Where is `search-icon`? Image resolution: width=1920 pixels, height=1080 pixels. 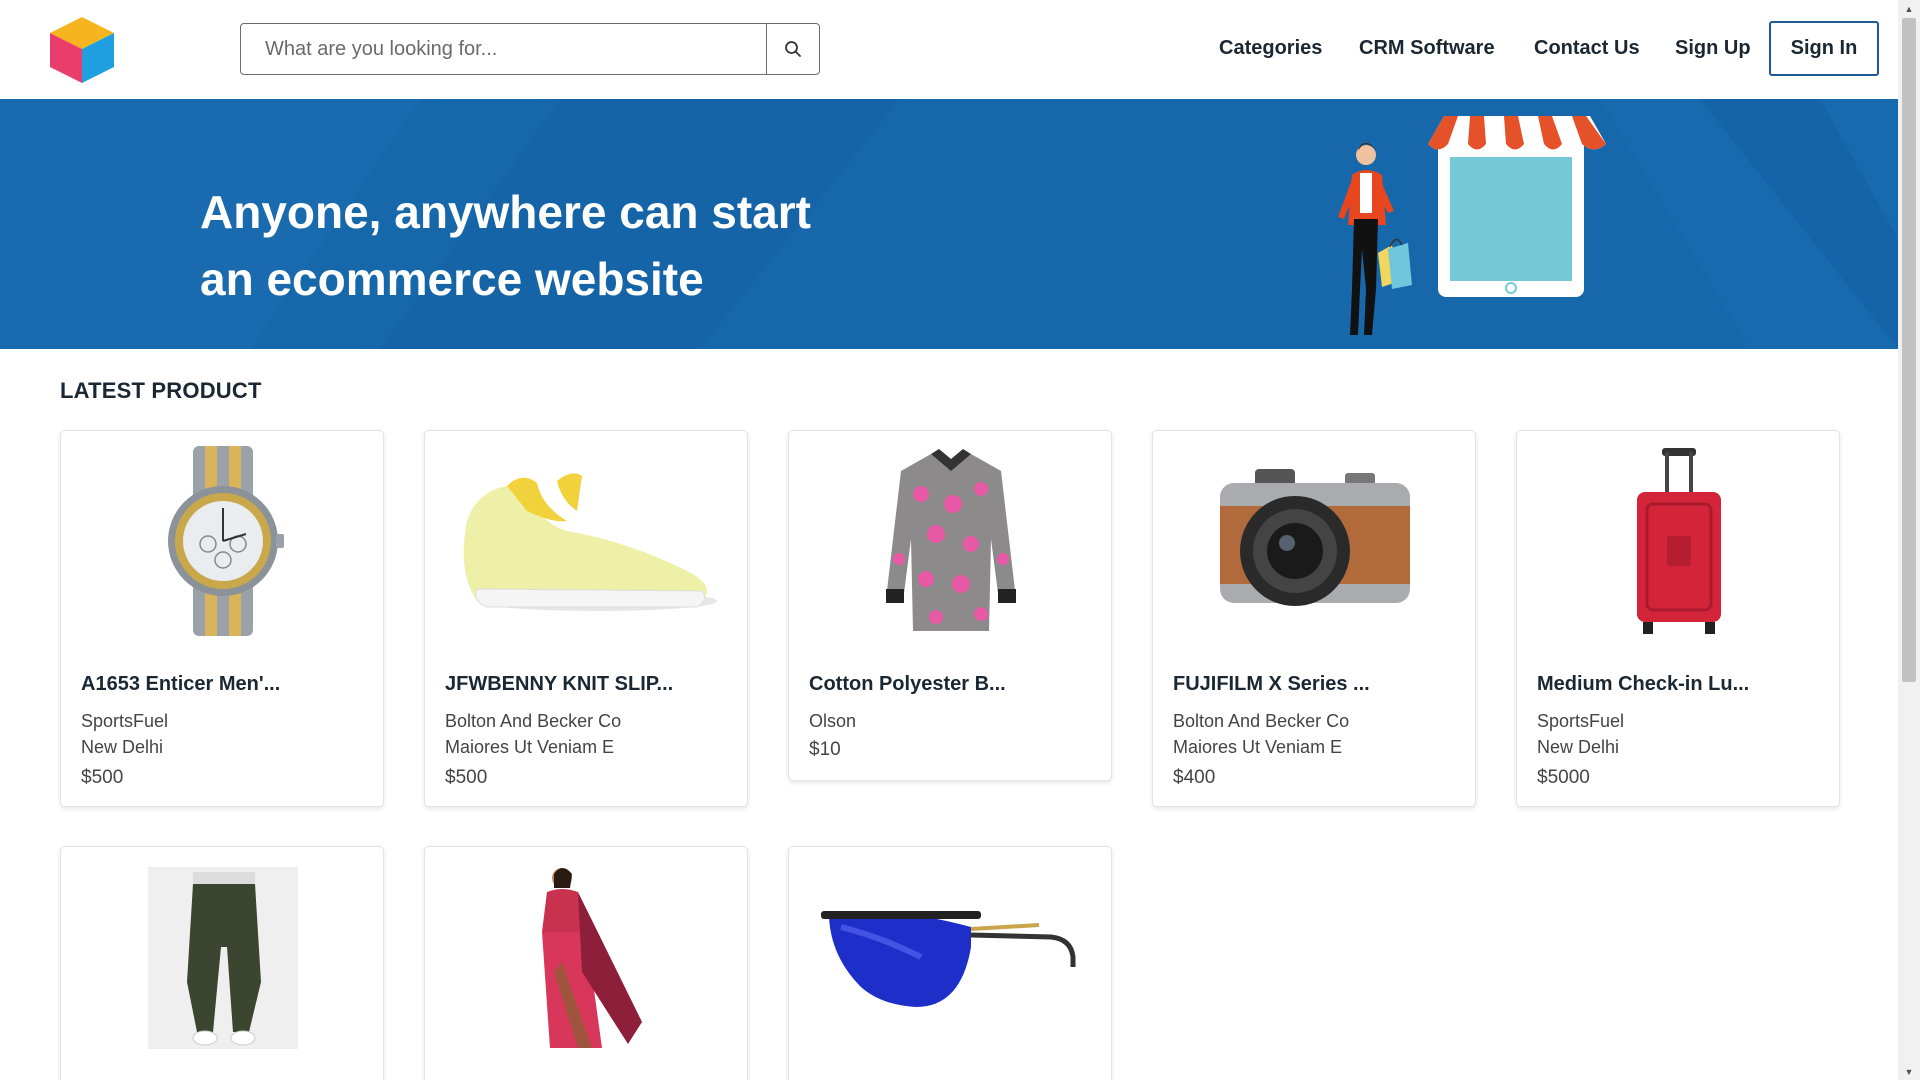 search-icon is located at coordinates (793, 49).